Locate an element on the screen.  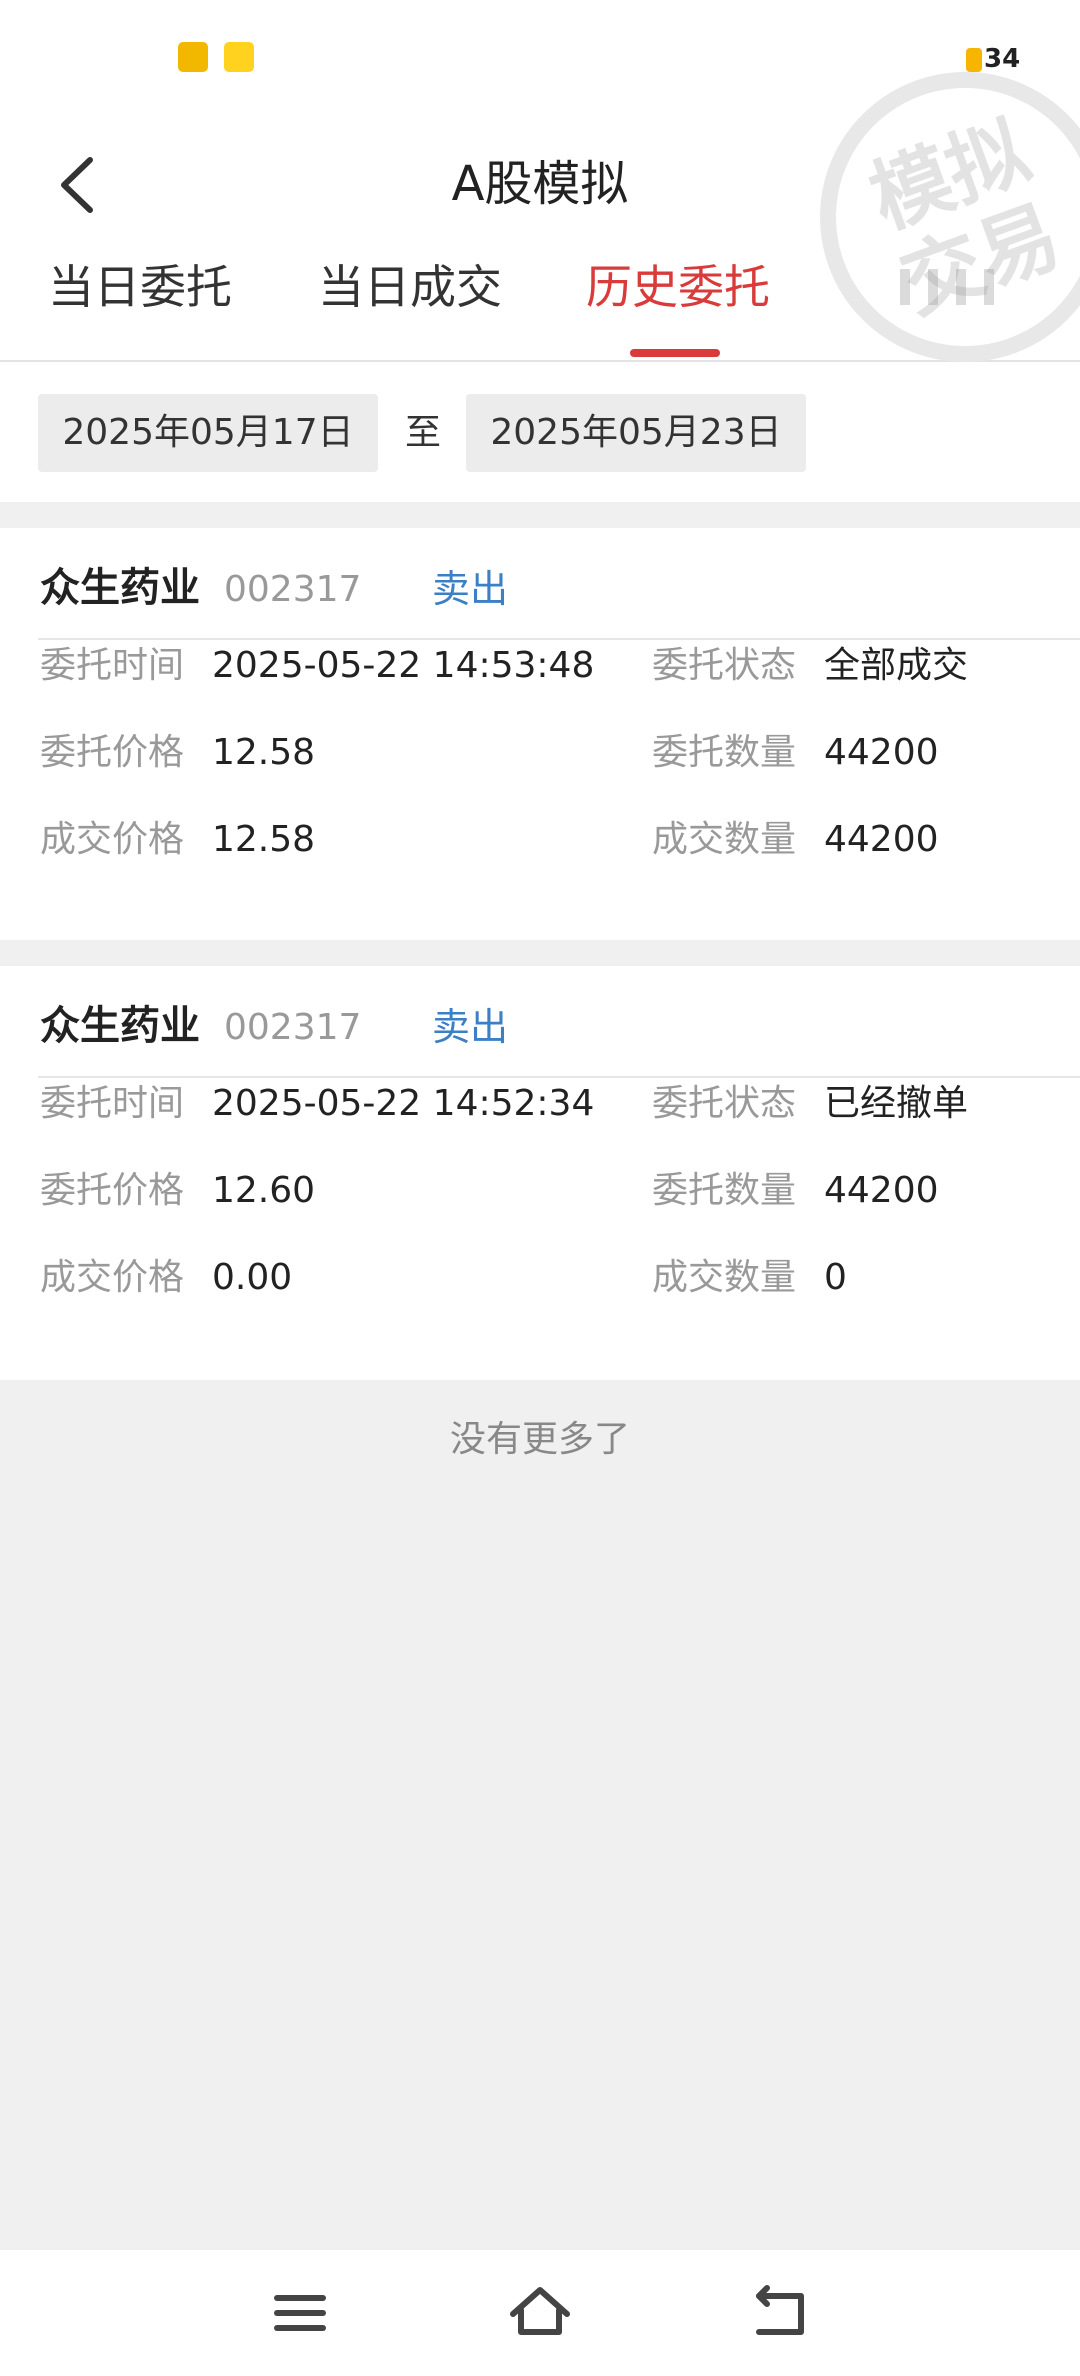
order-row-time-status: 委托时间 2025-05-22 14:52:34 委托状态 已经撤单 is located at coordinates (540, 1121).